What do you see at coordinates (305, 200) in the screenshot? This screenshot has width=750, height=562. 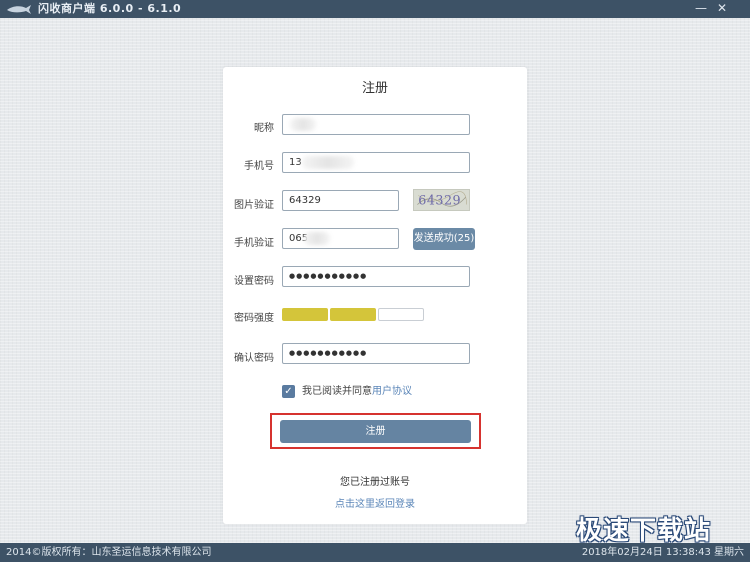 I see `captcha-value: 64329` at bounding box center [305, 200].